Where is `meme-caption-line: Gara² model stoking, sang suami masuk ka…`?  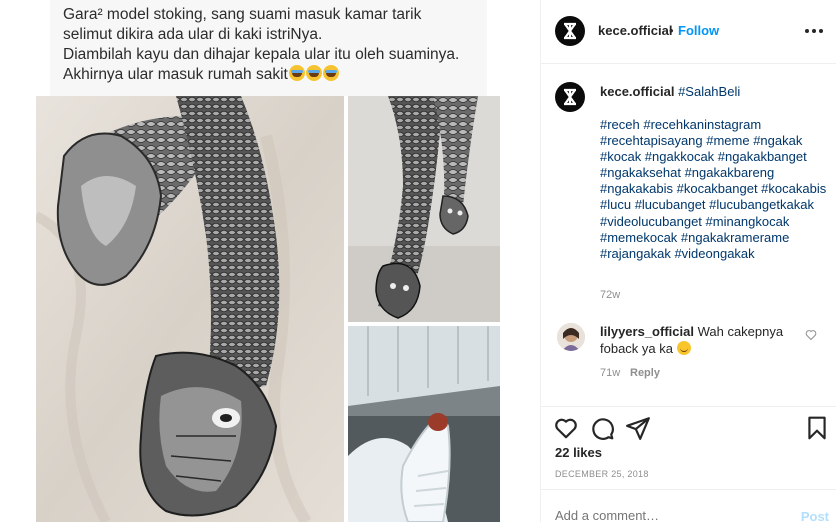
meme-caption-line: Gara² model stoking, sang suami masuk ka… is located at coordinates (242, 14).